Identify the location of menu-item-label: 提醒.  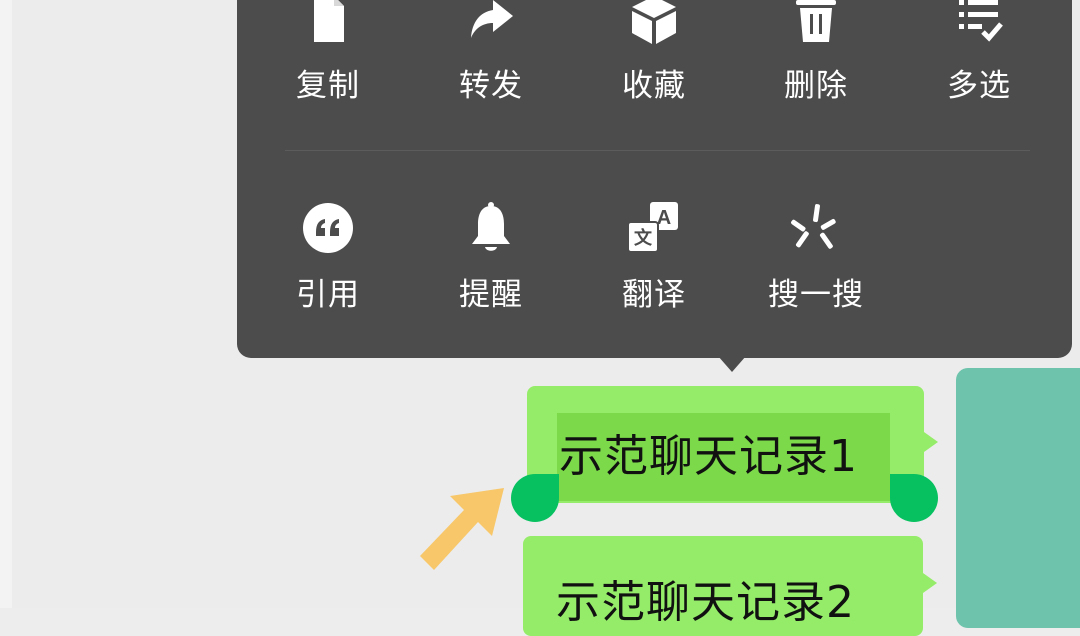
(491, 295).